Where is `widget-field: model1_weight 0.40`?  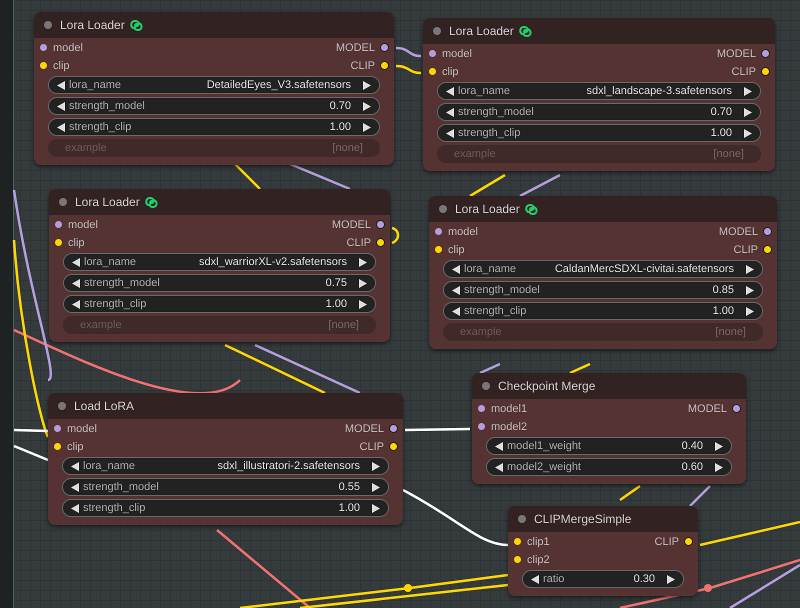 widget-field: model1_weight 0.40 is located at coordinates (609, 446).